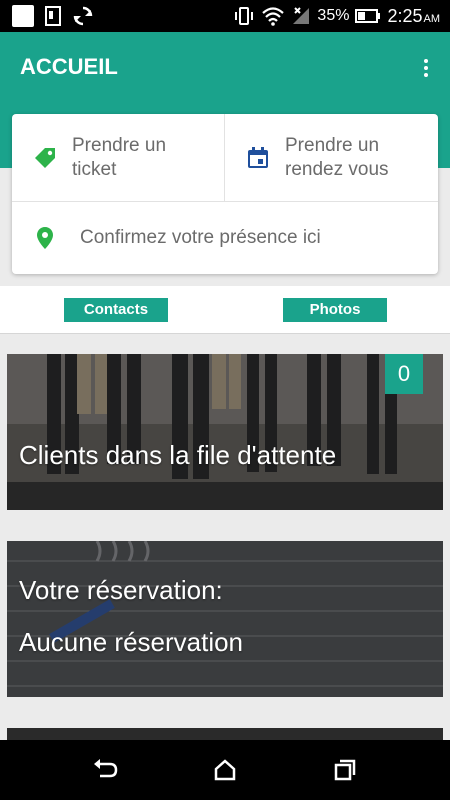  I want to click on back-icon, so click(105, 770).